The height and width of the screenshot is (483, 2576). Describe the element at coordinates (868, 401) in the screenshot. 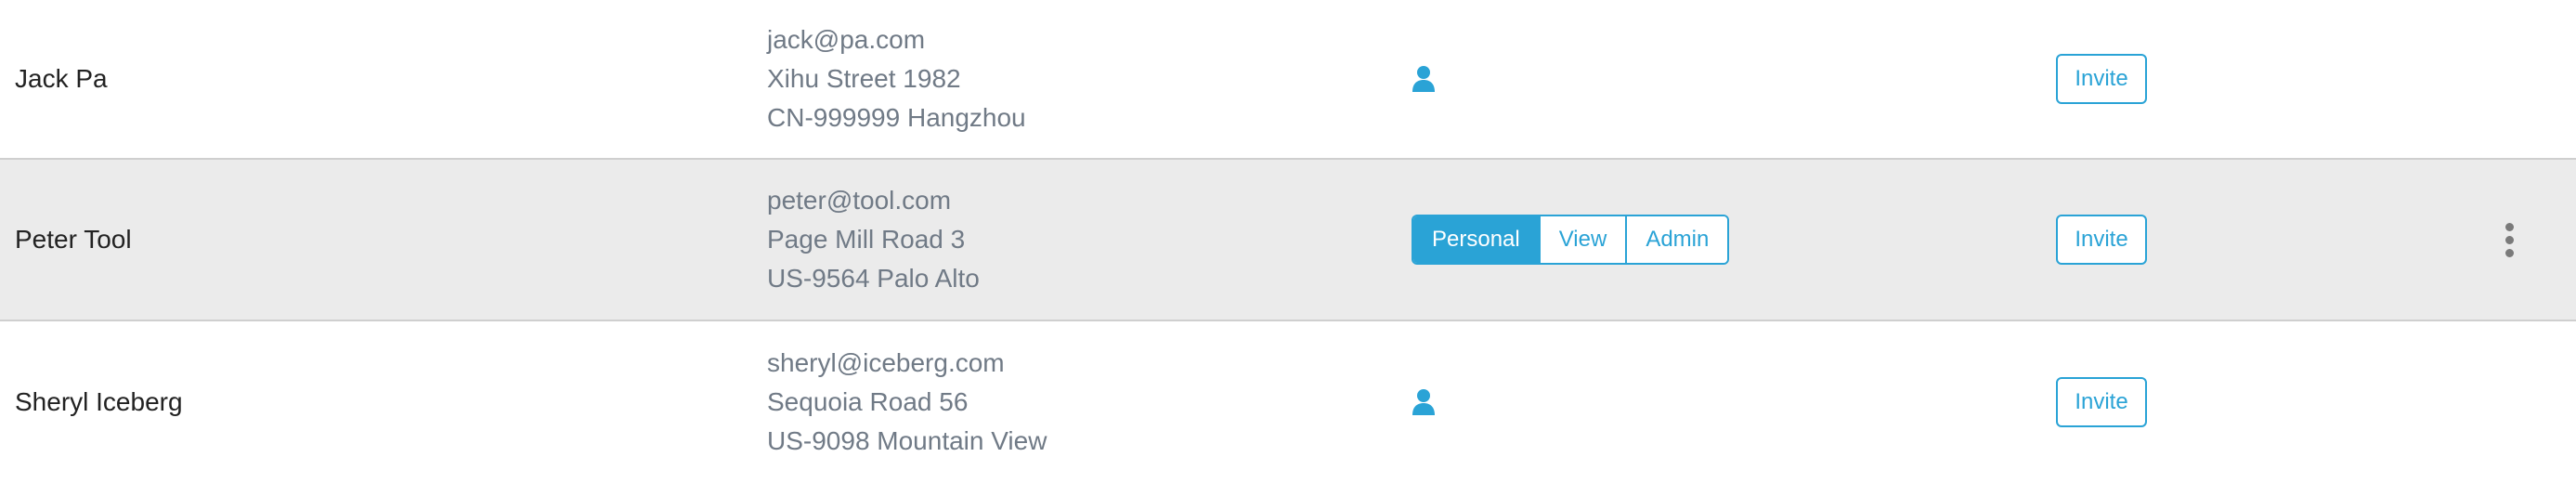

I see `user-street: Sequoia Road 56` at that location.